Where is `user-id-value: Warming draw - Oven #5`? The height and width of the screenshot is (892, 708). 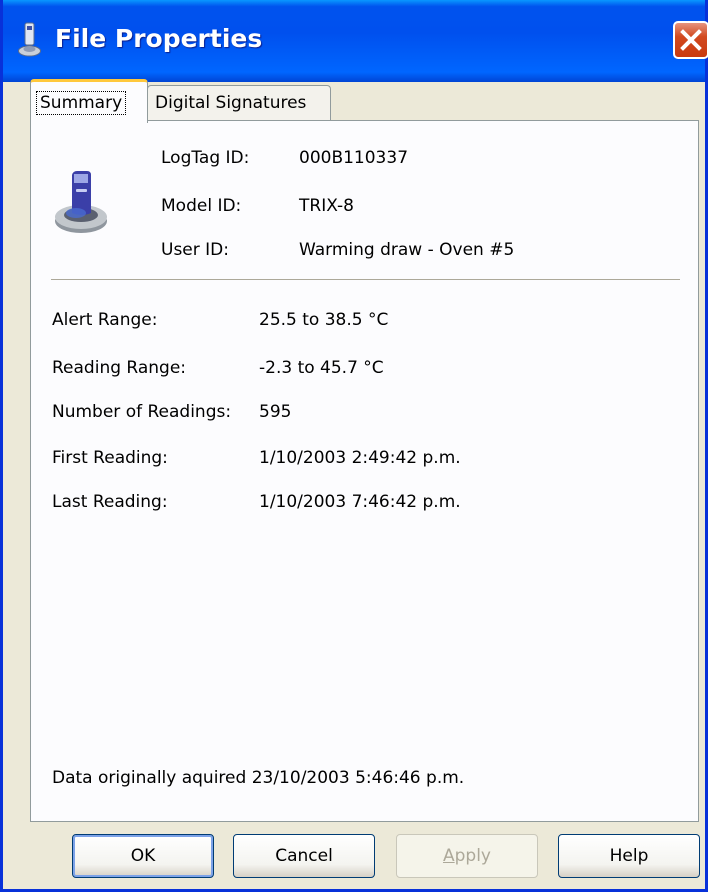 user-id-value: Warming draw - Oven #5 is located at coordinates (407, 250).